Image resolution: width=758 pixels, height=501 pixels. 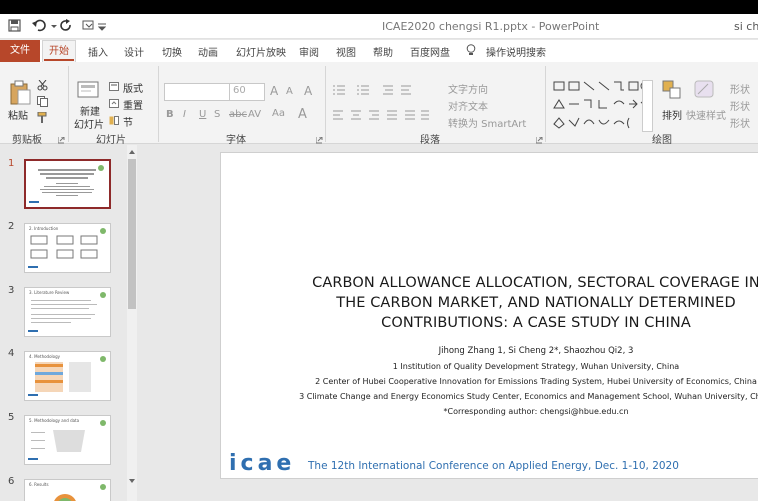 What do you see at coordinates (11, 226) in the screenshot?
I see `slide-number: 2` at bounding box center [11, 226].